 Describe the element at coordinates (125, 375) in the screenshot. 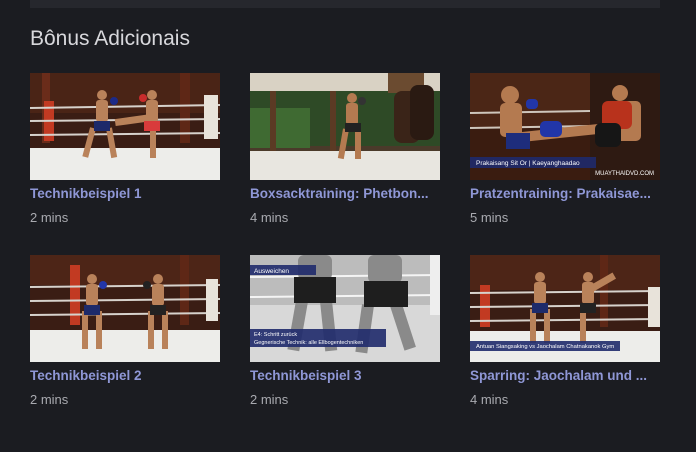

I see `video-title: Technikbeispiel 2` at that location.